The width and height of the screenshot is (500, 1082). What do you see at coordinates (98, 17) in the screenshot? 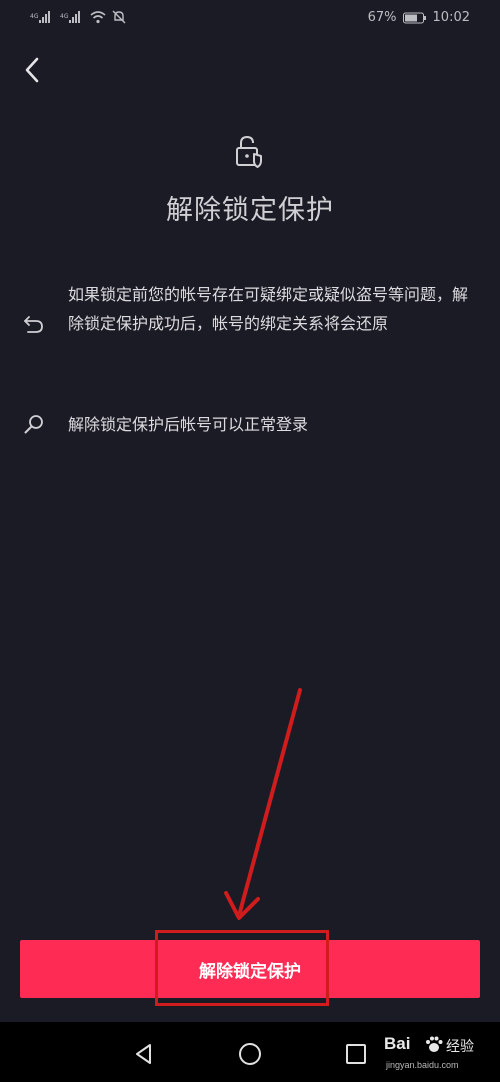
I see `wifi-icon` at bounding box center [98, 17].